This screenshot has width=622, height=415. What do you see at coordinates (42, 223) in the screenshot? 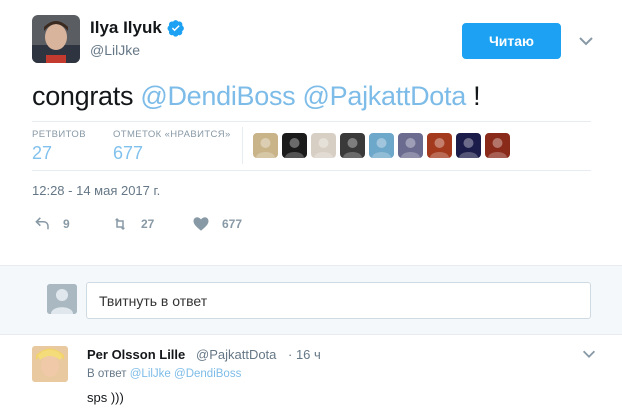
I see `reply-icon` at bounding box center [42, 223].